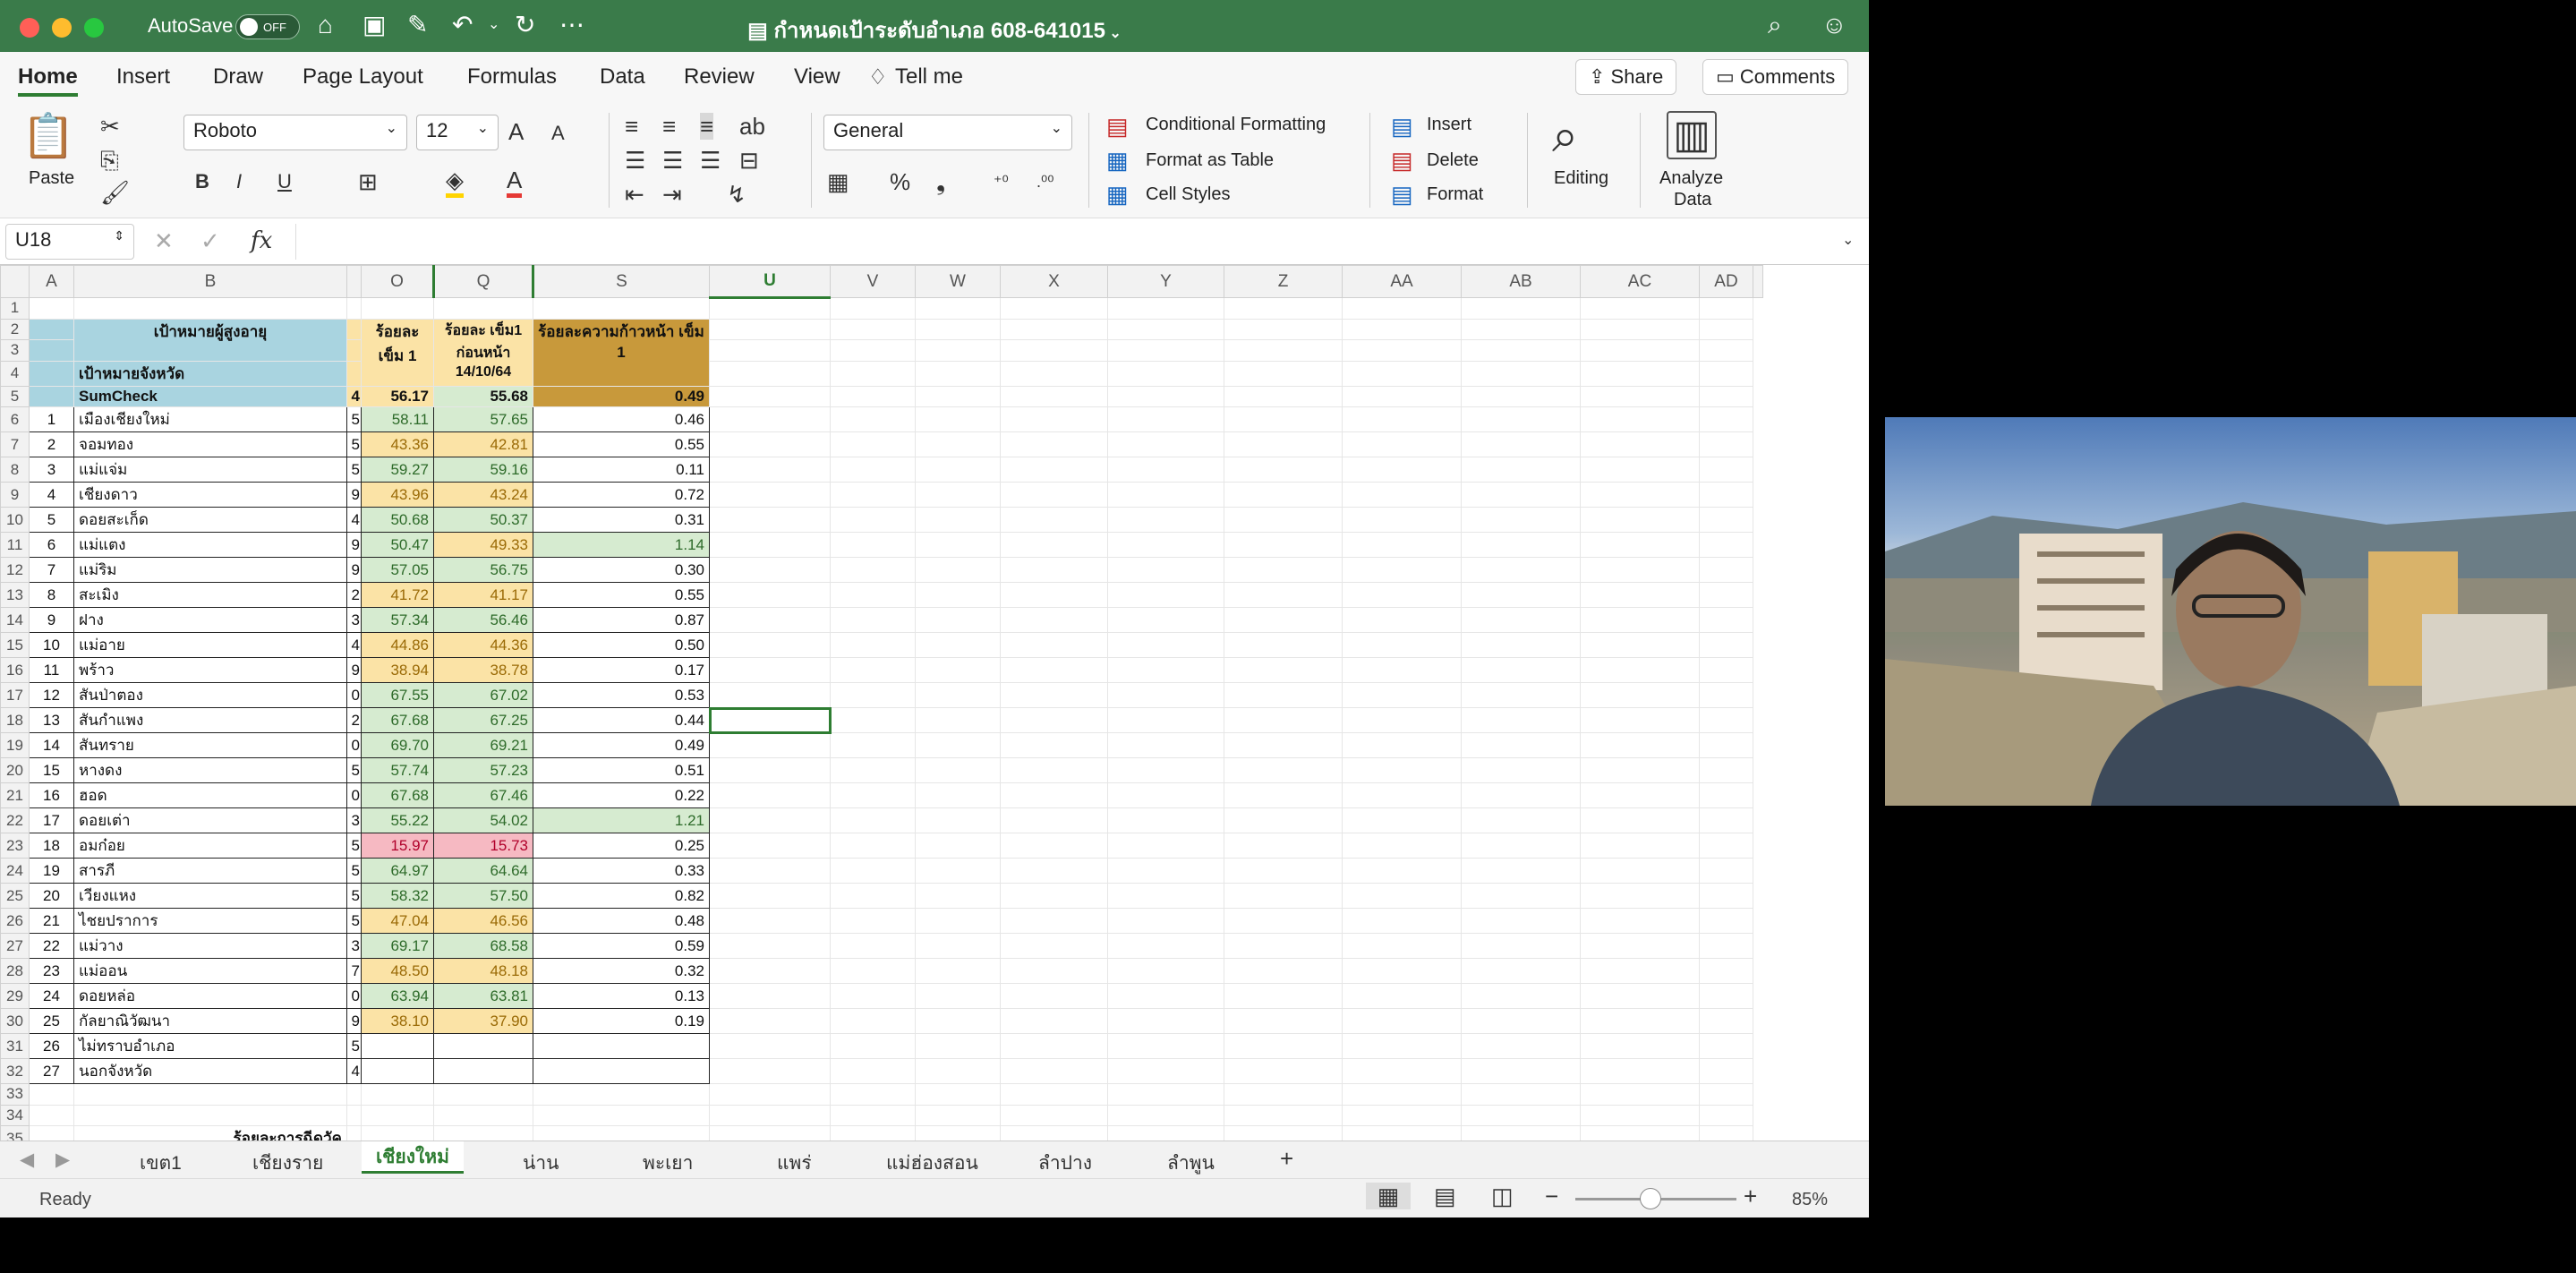 This screenshot has width=2576, height=1273. What do you see at coordinates (210, 996) in the screenshot?
I see `district-name: ดอยหล่อ` at bounding box center [210, 996].